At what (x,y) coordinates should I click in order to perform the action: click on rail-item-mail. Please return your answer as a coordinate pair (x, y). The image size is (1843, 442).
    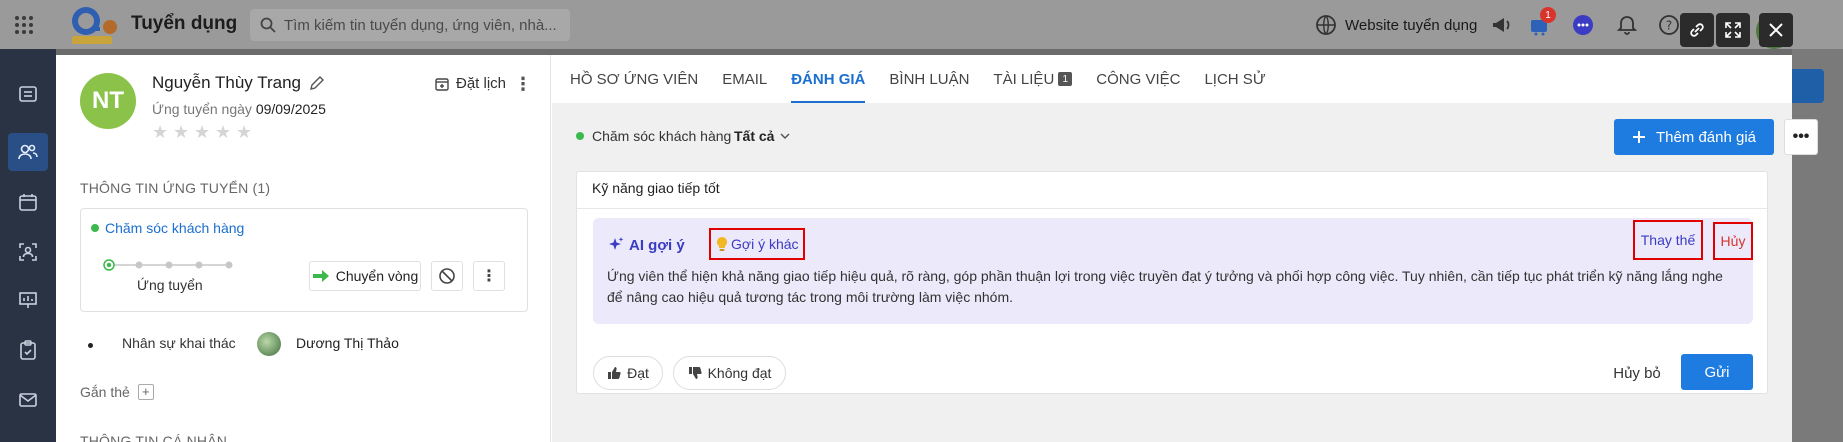
    Looking at the image, I should click on (28, 400).